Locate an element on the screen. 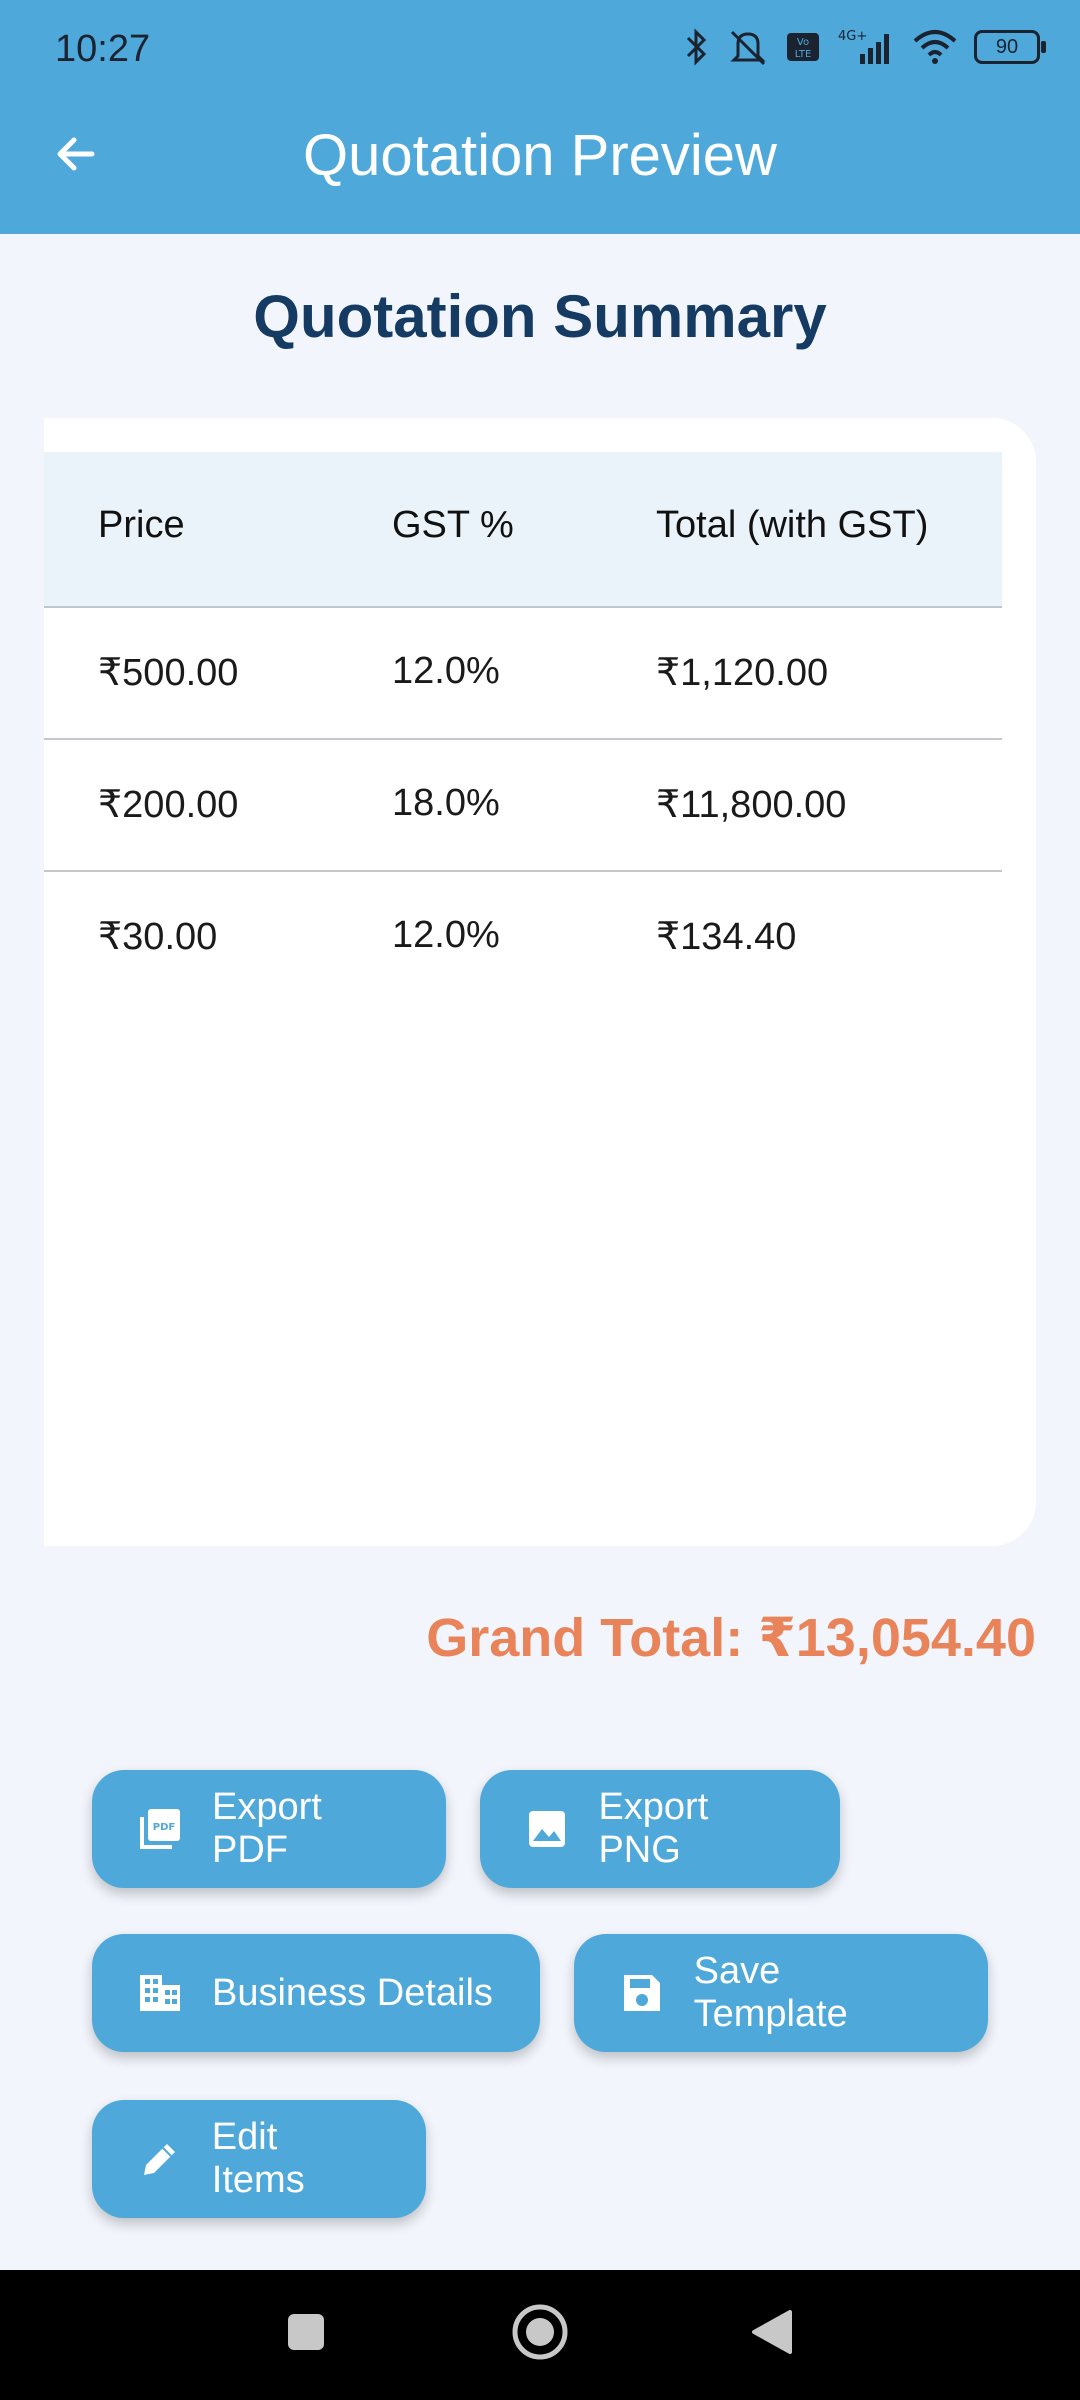  volte-icon: Vo LTE is located at coordinates (803, 47).